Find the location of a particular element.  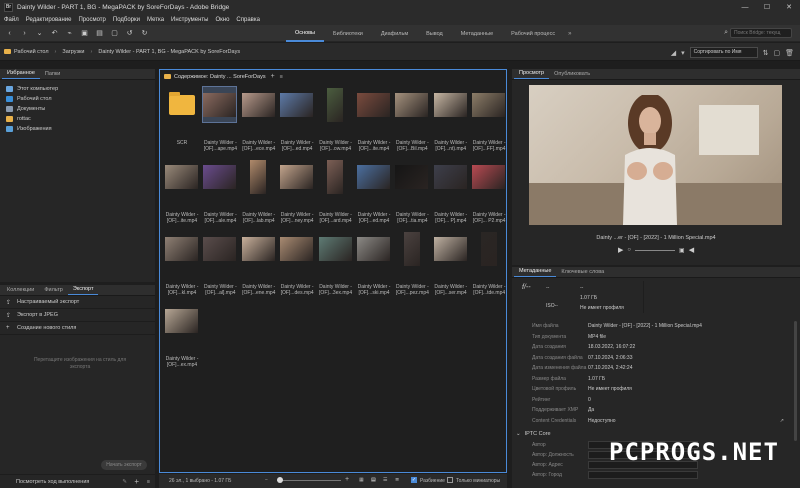

razbienie-checkbox: ✓ is located at coordinates (414, 480).